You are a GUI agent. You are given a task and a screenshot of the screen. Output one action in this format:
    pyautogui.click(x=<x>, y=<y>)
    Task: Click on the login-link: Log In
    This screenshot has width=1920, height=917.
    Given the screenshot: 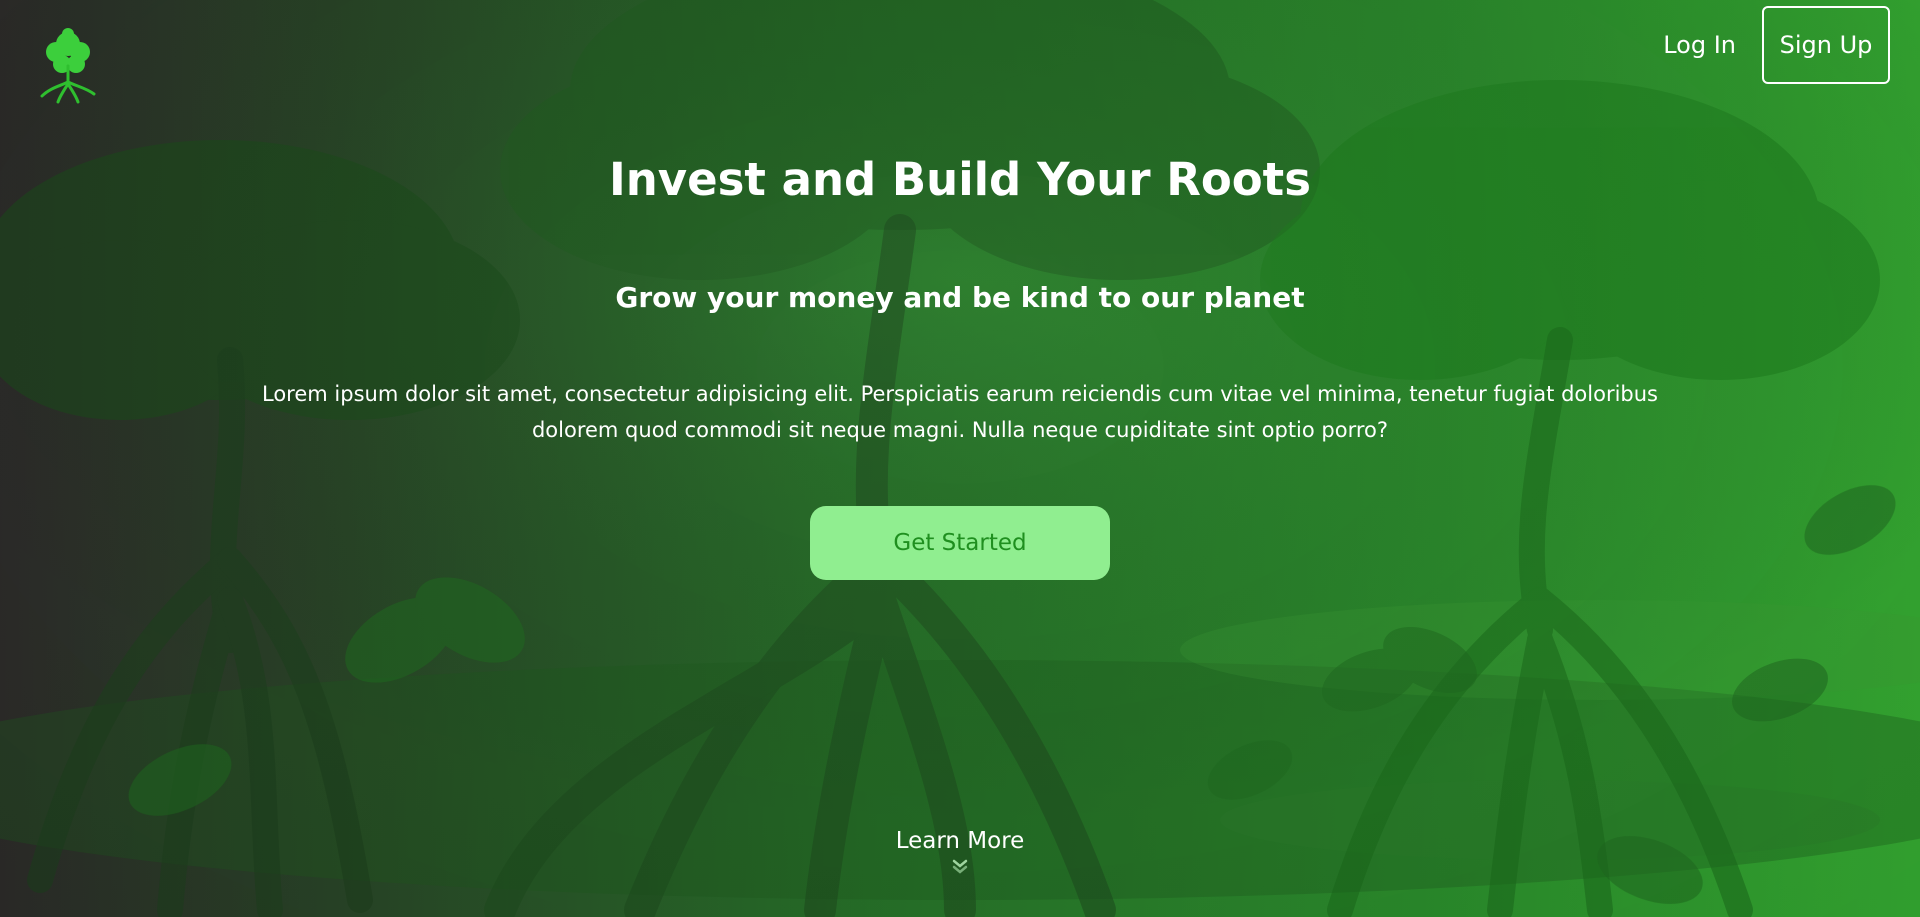 What is the action you would take?
    pyautogui.click(x=1699, y=45)
    